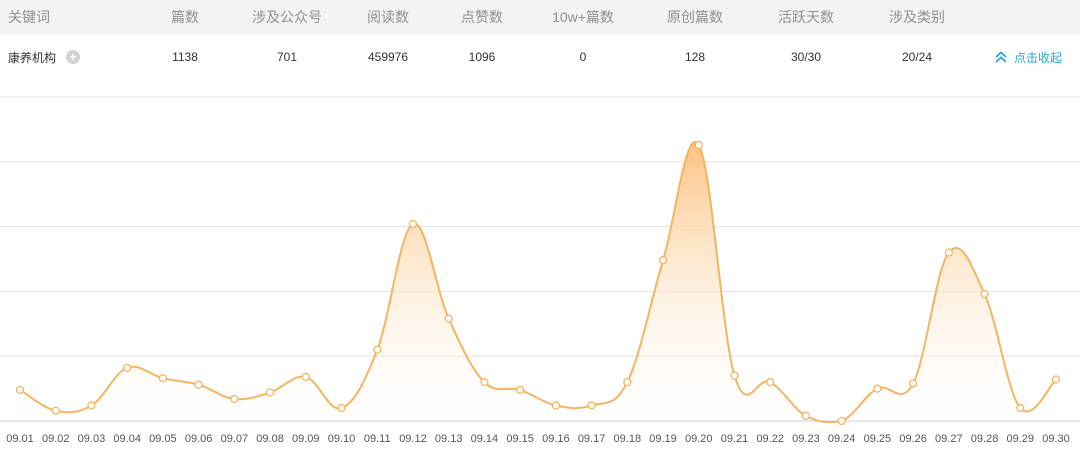 Image resolution: width=1080 pixels, height=451 pixels. What do you see at coordinates (520, 439) in the screenshot?
I see `x-tick-label: 09.15` at bounding box center [520, 439].